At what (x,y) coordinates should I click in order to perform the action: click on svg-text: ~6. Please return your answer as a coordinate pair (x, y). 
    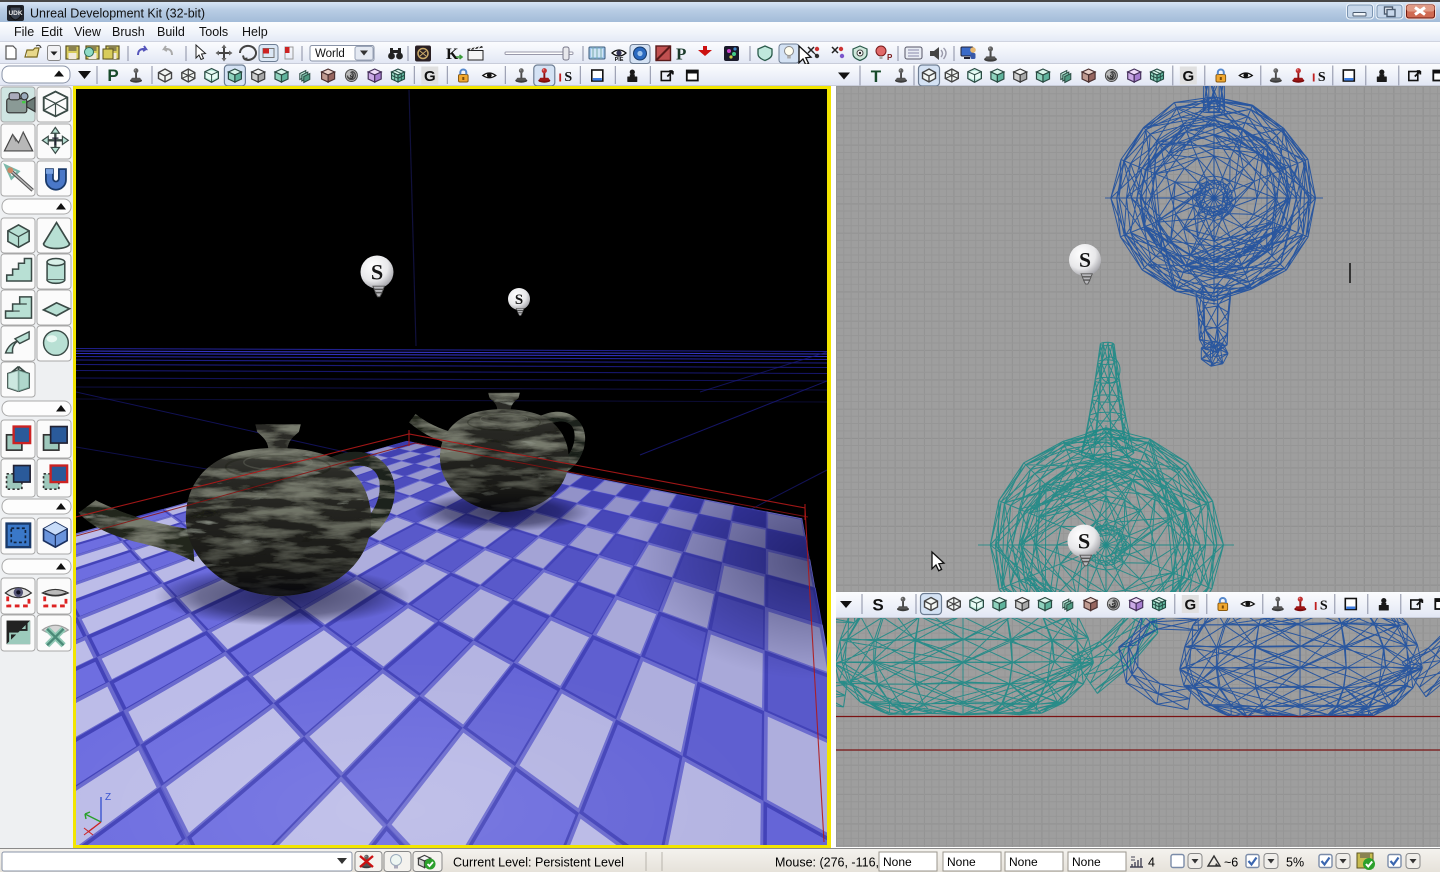
    Looking at the image, I should click on (1231, 863).